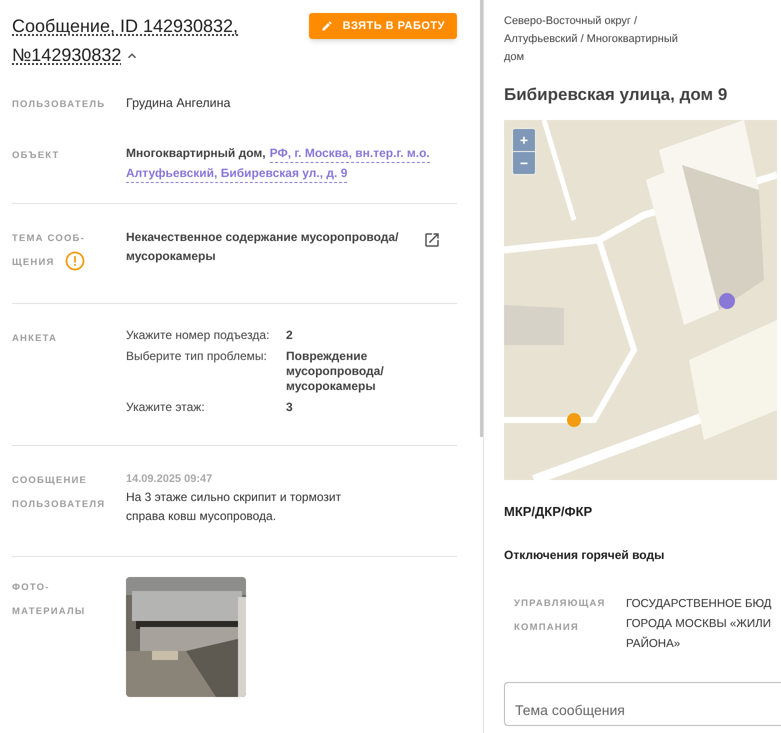  Describe the element at coordinates (178, 103) in the screenshot. I see `field-value: Грудина Ангелина` at that location.